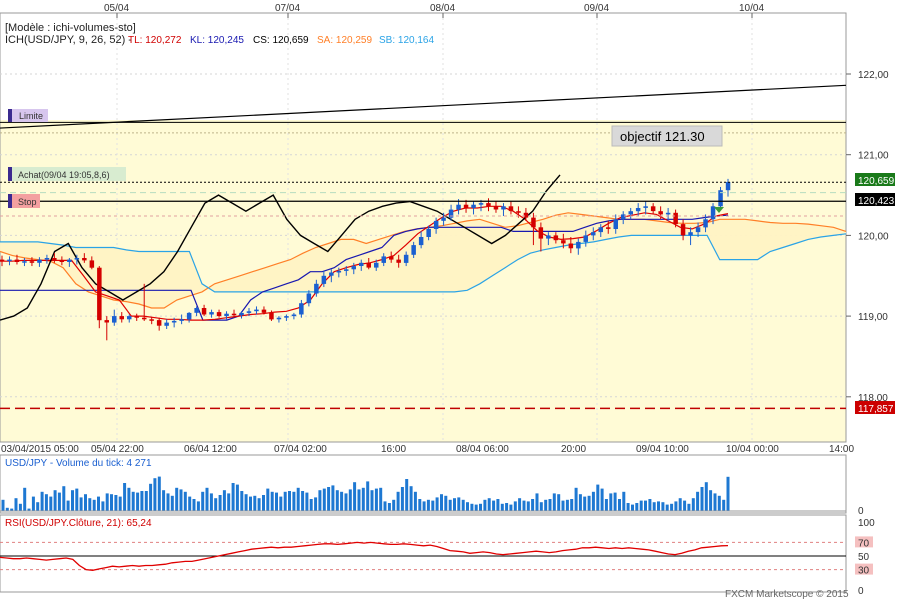  What do you see at coordinates (31, 116) in the screenshot?
I see `limit-label: Limite` at bounding box center [31, 116].